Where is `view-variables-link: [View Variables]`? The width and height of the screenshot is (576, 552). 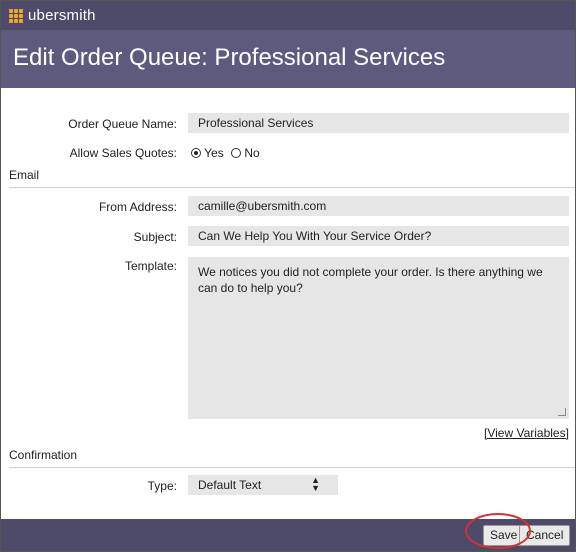
view-variables-link: [View Variables] is located at coordinates (526, 433).